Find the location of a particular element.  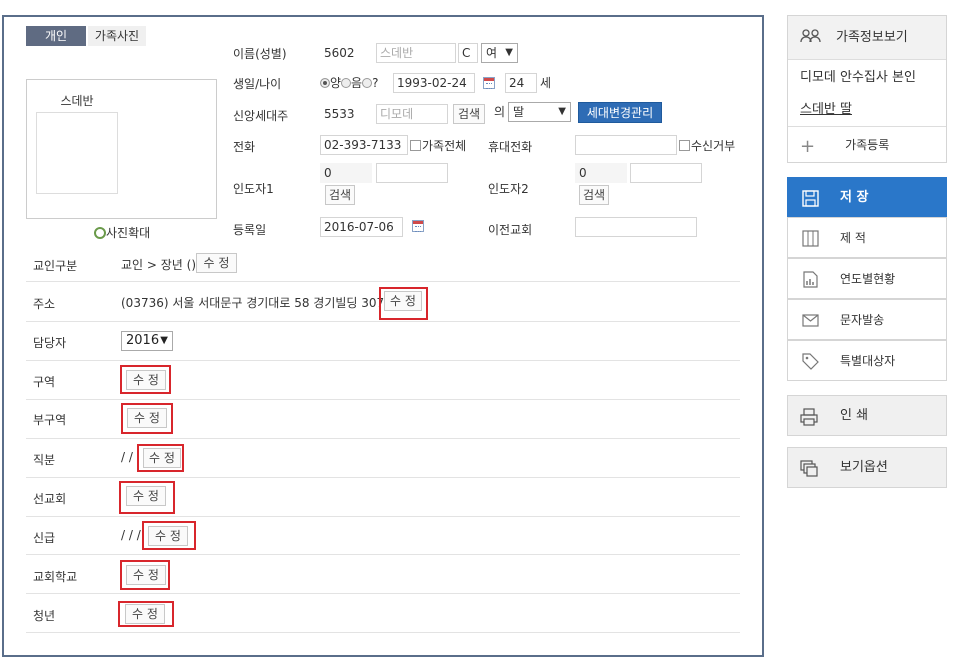

guide2-label: 인도자2 is located at coordinates (508, 189).